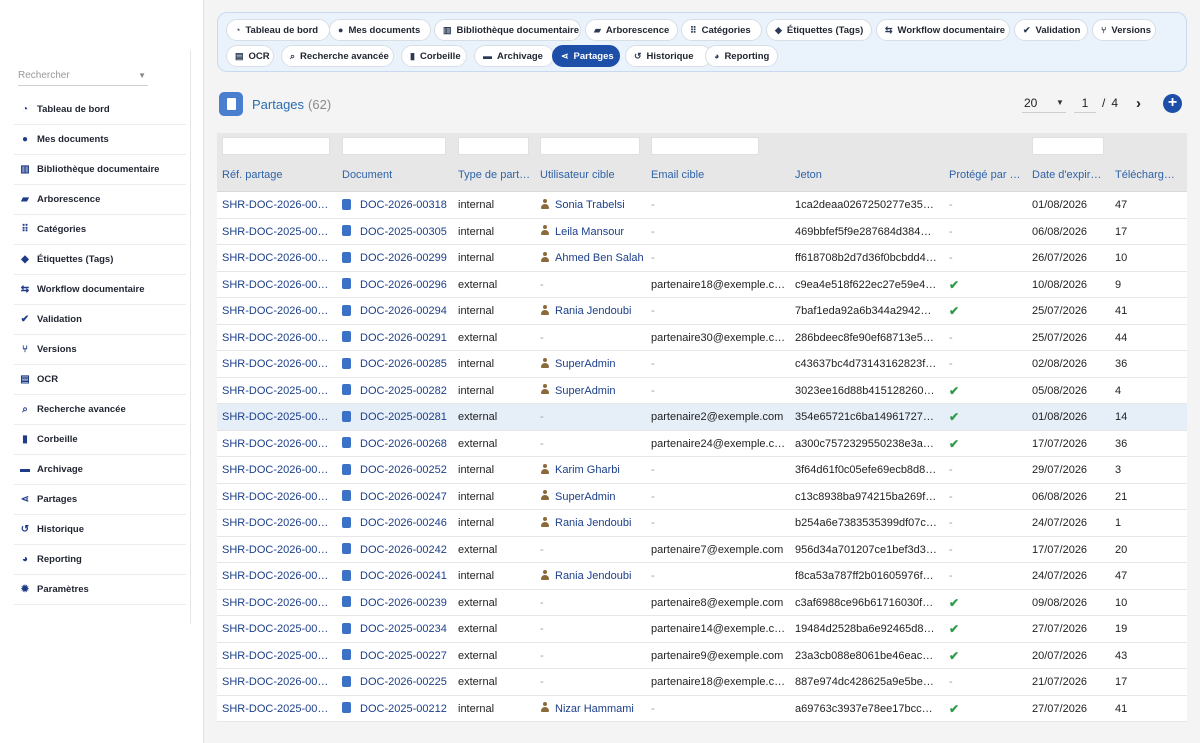 This screenshot has width=1200, height=743. What do you see at coordinates (668, 56) in the screenshot?
I see `tab-historique: ↺ Historique` at bounding box center [668, 56].